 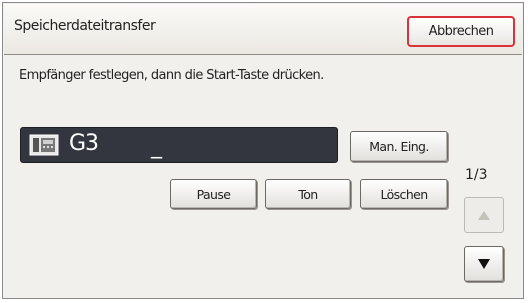 What do you see at coordinates (213, 194) in the screenshot?
I see `pause-button: Pause` at bounding box center [213, 194].